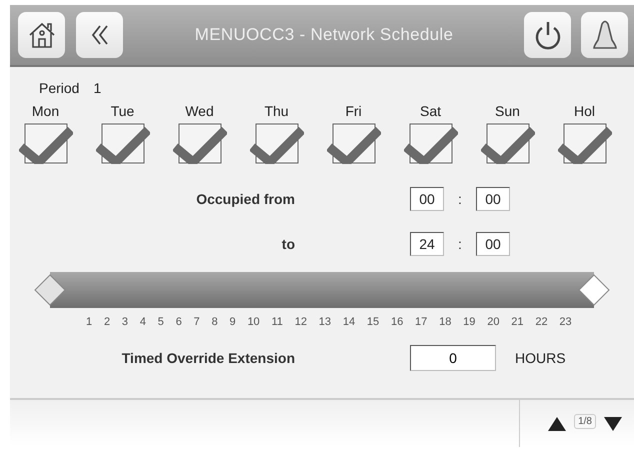 Image resolution: width=634 pixels, height=449 pixels. Describe the element at coordinates (97, 88) in the screenshot. I see `period-value: 1` at that location.